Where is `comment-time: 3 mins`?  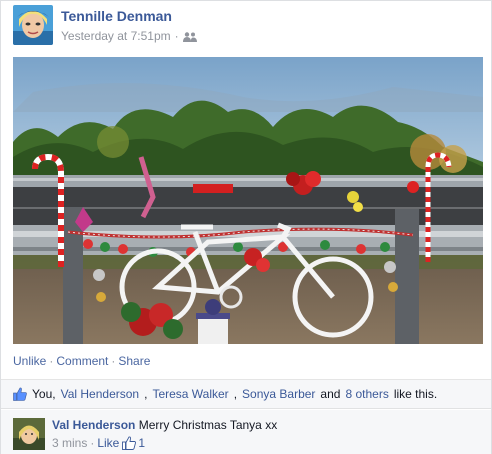 comment-time: 3 mins is located at coordinates (69, 443).